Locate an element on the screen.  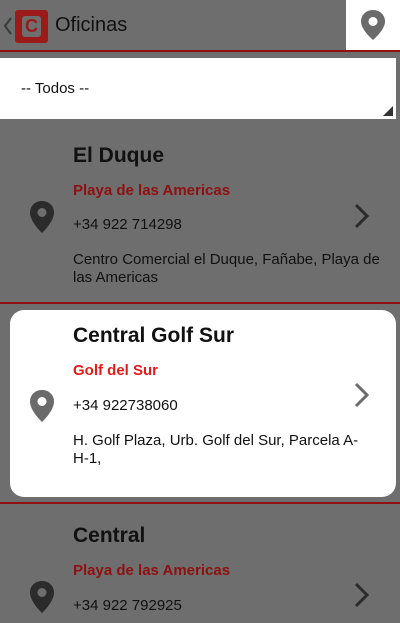
office-filter-select: -- Todos -- is located at coordinates (198, 88).